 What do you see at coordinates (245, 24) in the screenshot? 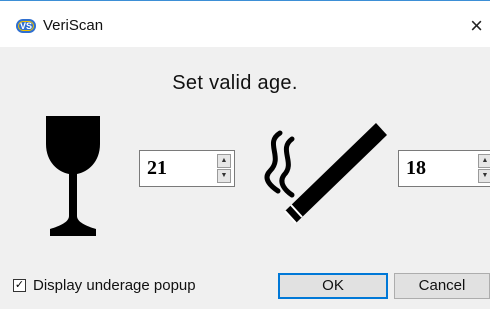
I see `title-bar: VS VeriScan ×` at bounding box center [245, 24].